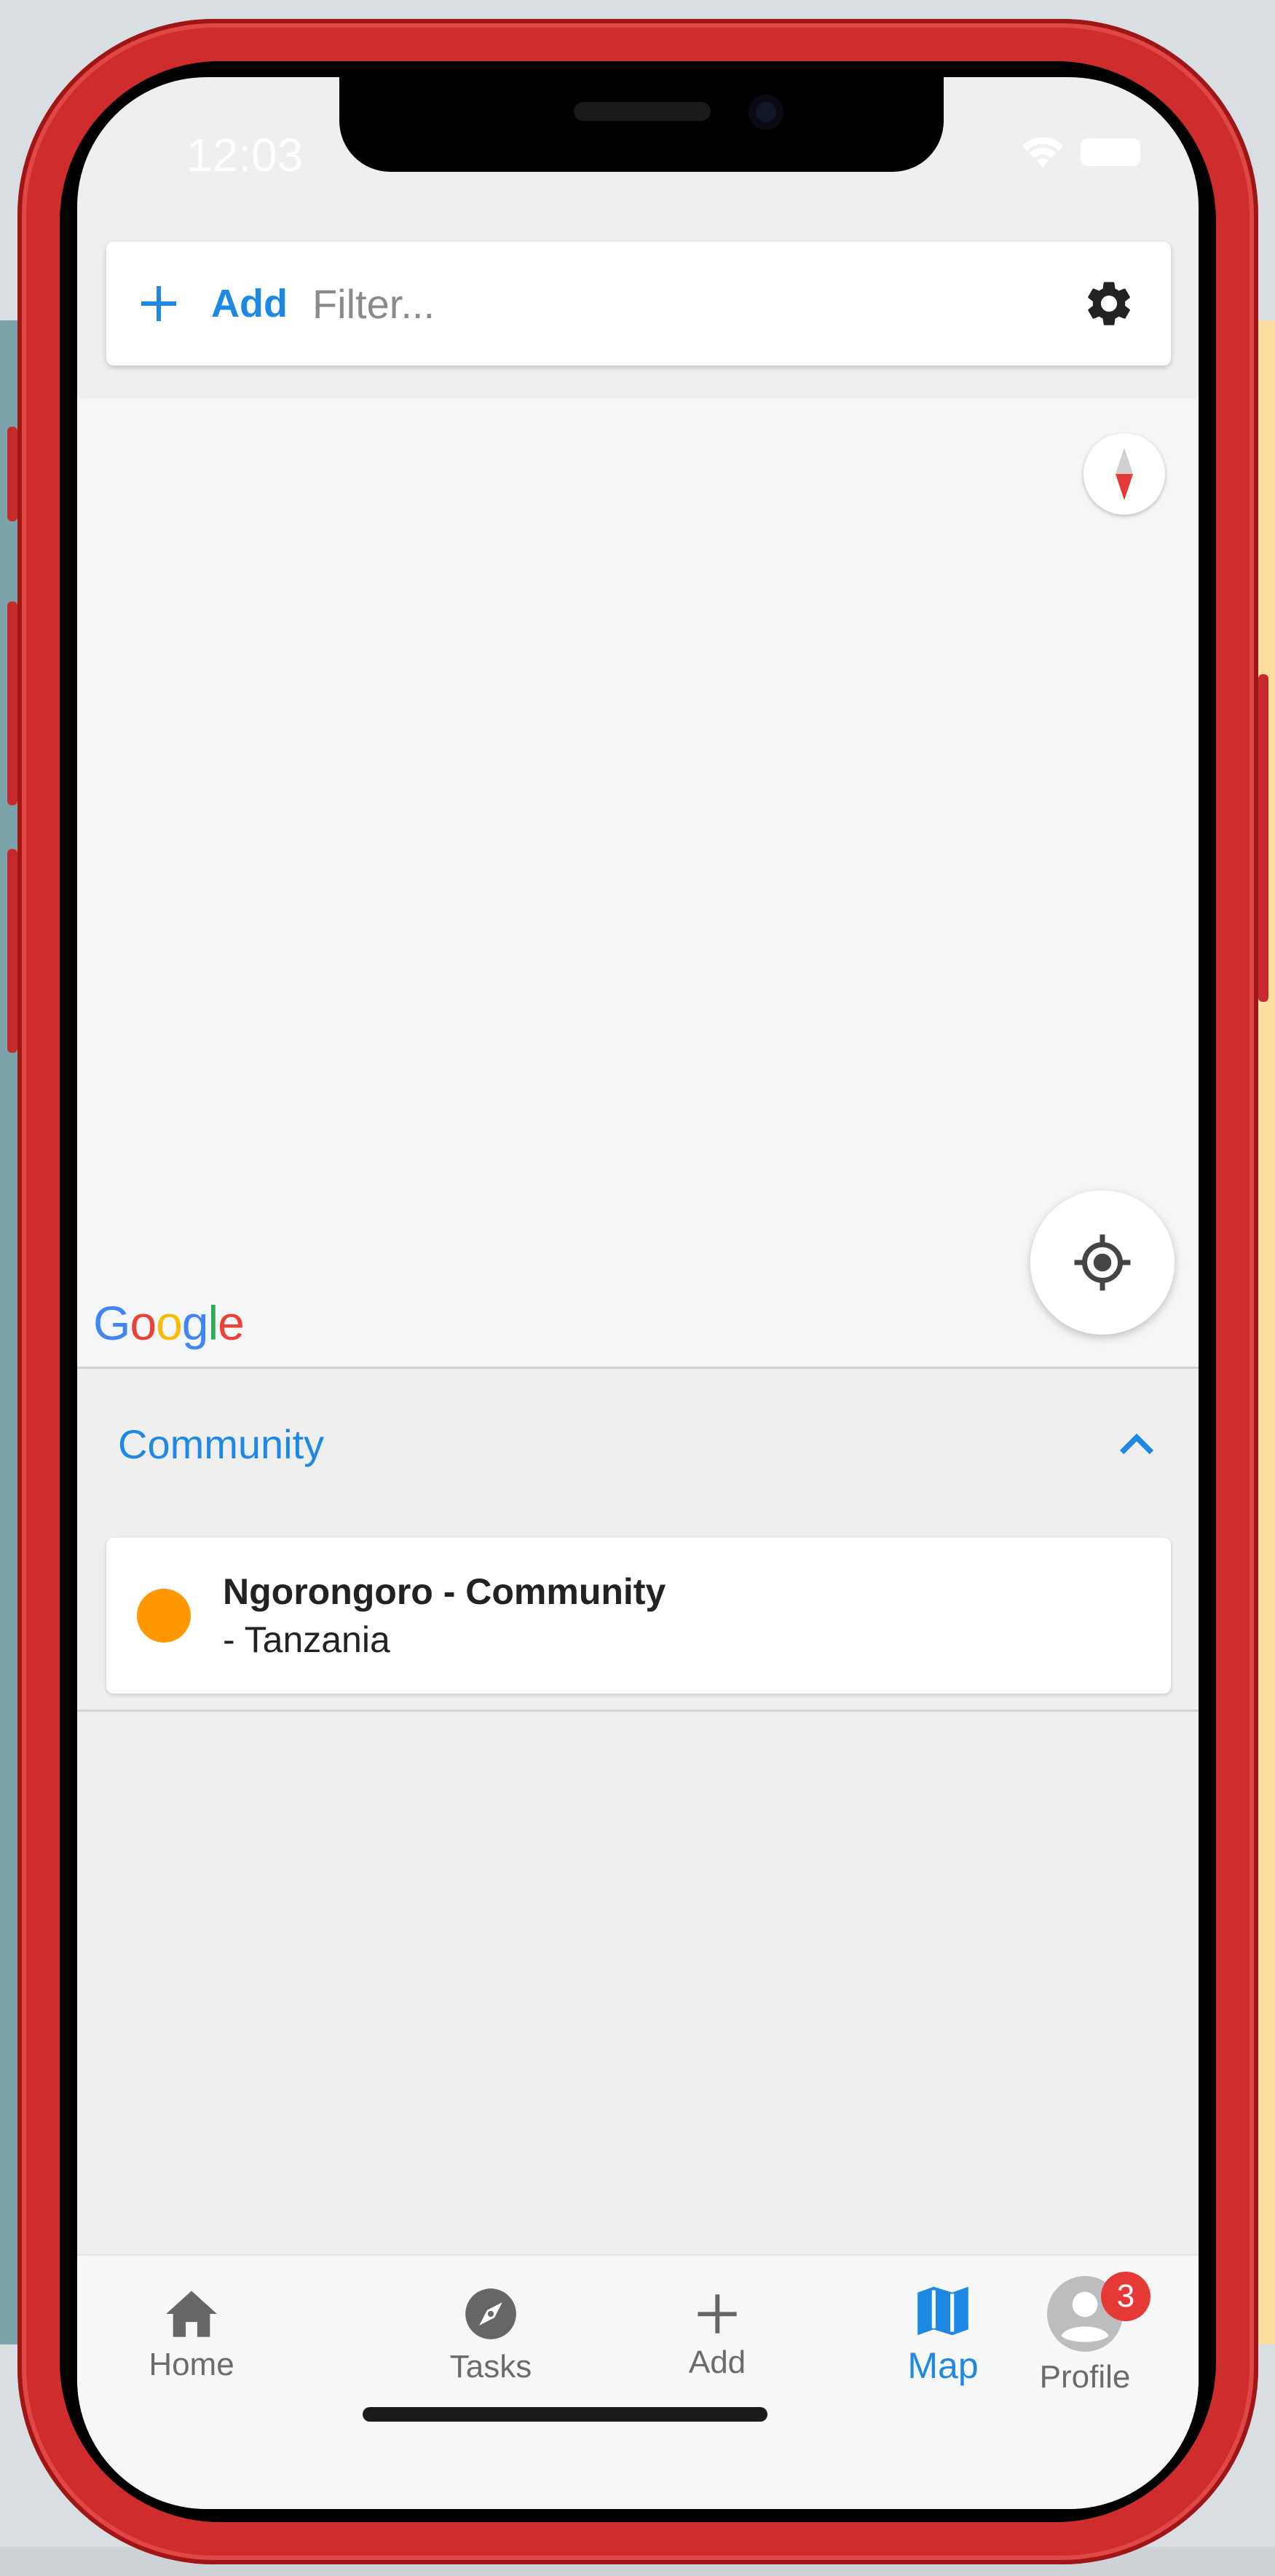 The width and height of the screenshot is (1275, 2576). I want to click on list-item-text: Ngorongoro - Community - Tanzania, so click(444, 1616).